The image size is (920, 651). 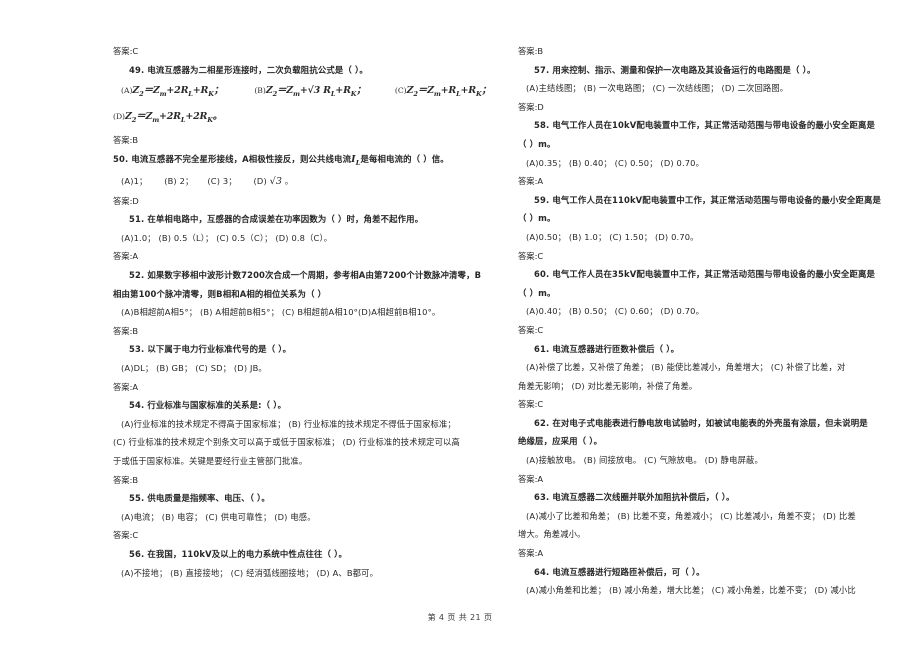 What do you see at coordinates (281, 118) in the screenshot?
I see `question-49-option-d-formula: (D)Z2＝Zm+2RL+2RK。` at bounding box center [281, 118].